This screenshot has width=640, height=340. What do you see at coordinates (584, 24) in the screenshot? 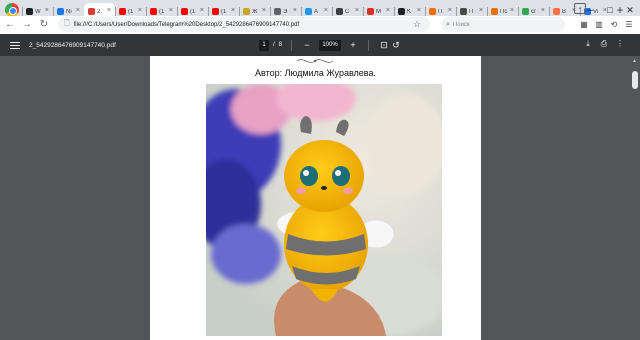
I see `apps-grid-icon: ▦` at bounding box center [584, 24].